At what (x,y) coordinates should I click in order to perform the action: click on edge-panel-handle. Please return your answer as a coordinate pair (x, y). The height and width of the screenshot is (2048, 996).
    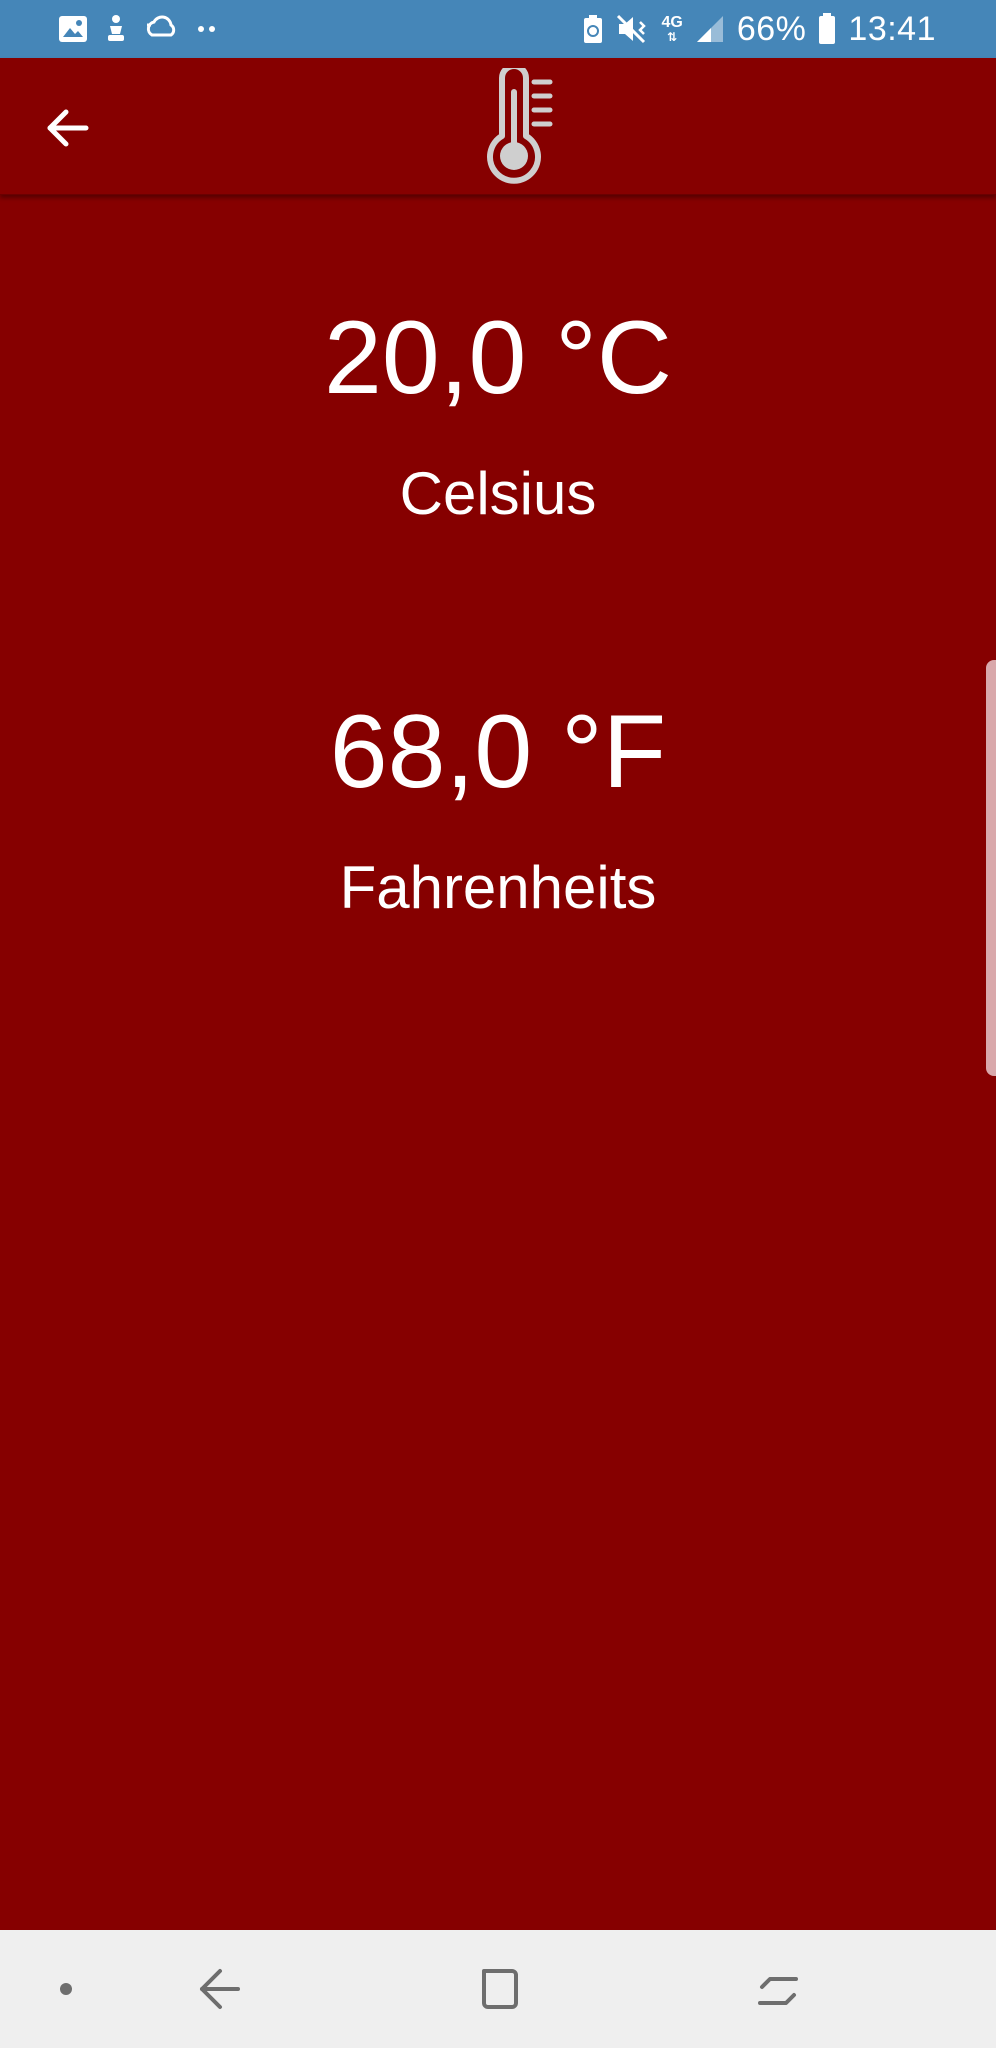
    Looking at the image, I should click on (991, 868).